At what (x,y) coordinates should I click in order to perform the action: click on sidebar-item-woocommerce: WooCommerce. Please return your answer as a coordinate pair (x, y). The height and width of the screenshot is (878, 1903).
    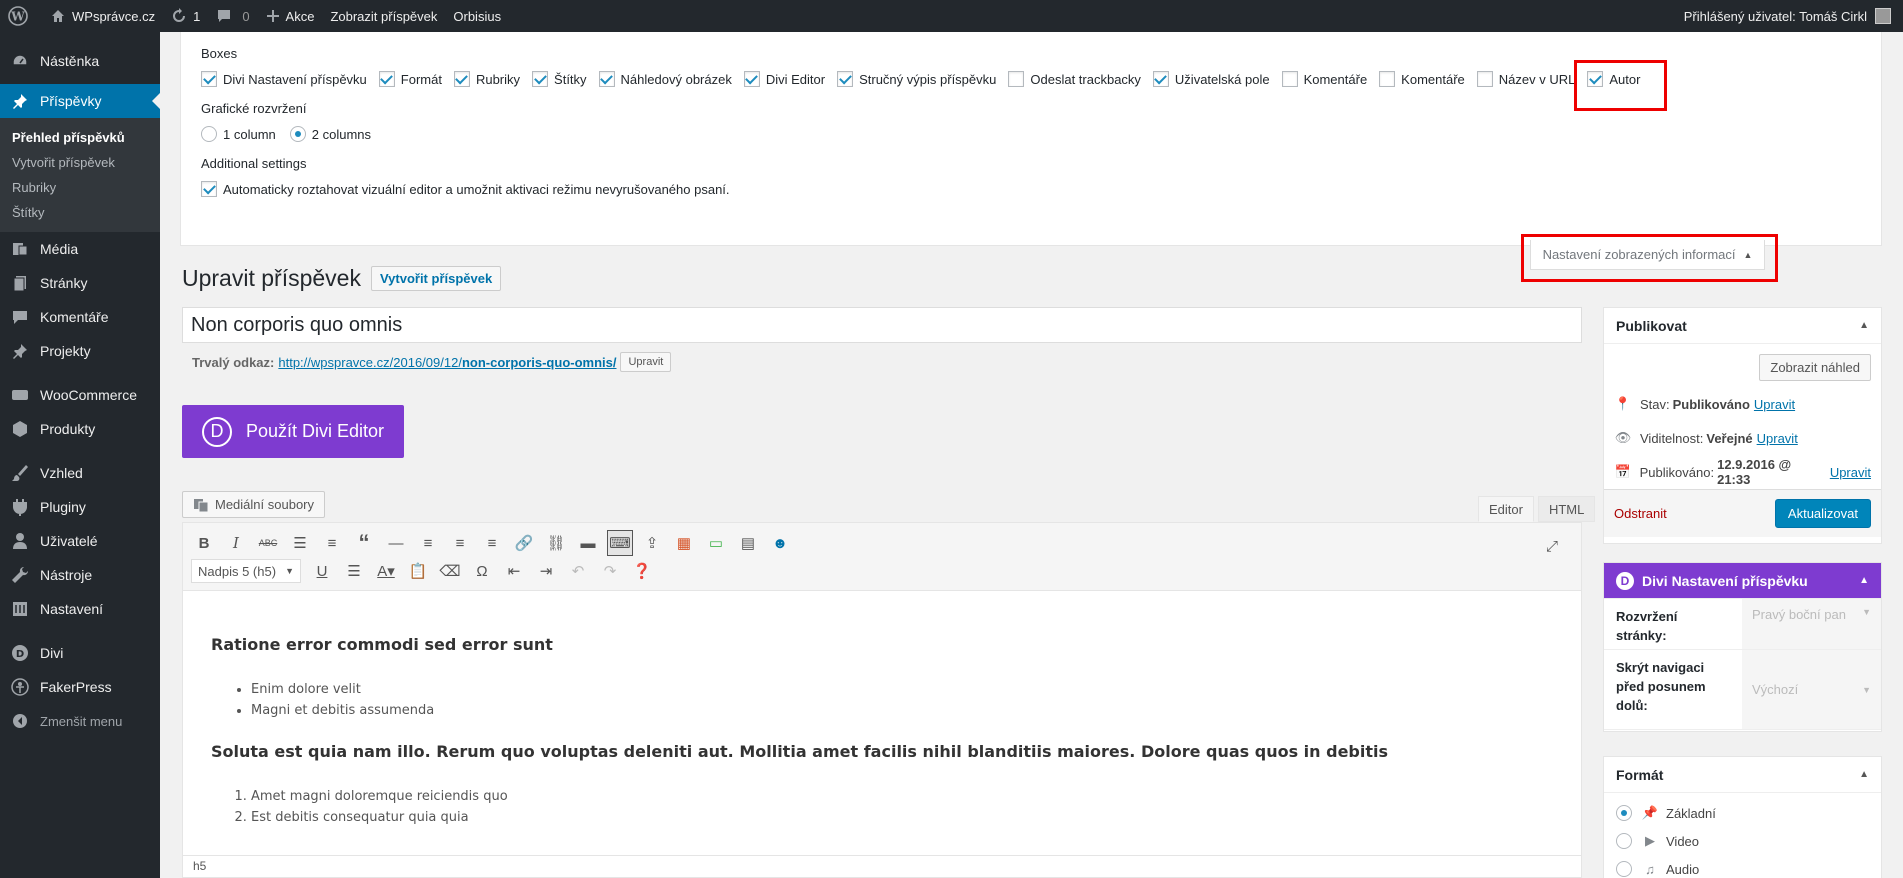
    Looking at the image, I should click on (80, 395).